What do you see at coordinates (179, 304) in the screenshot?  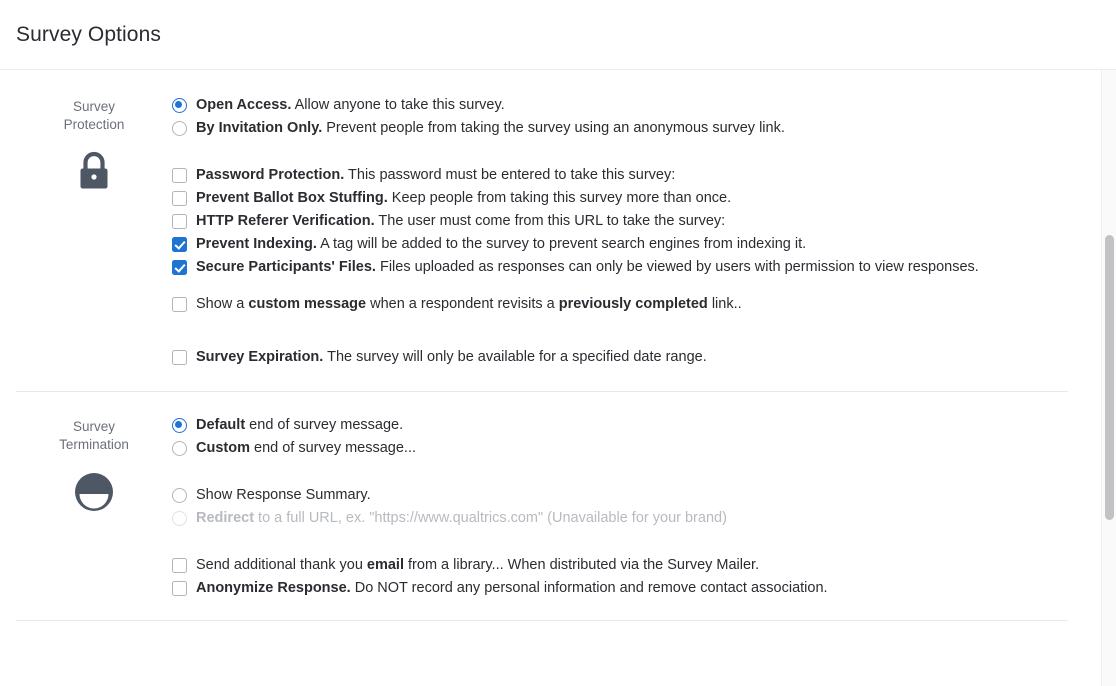 I see `checkbox-custom-message` at bounding box center [179, 304].